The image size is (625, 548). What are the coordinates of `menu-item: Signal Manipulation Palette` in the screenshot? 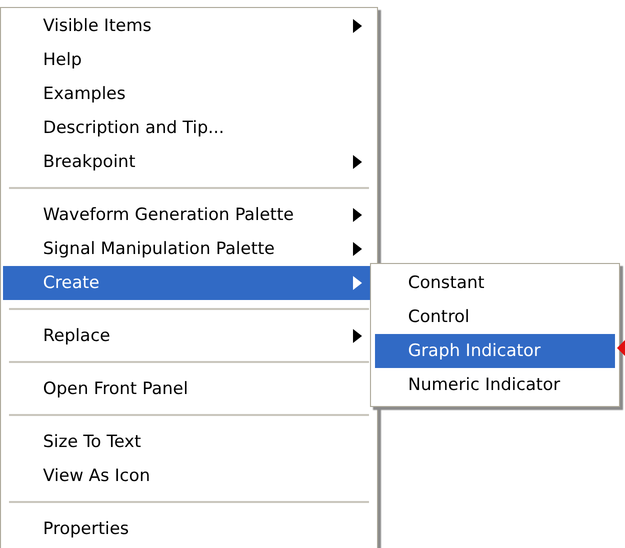 It's located at (189, 249).